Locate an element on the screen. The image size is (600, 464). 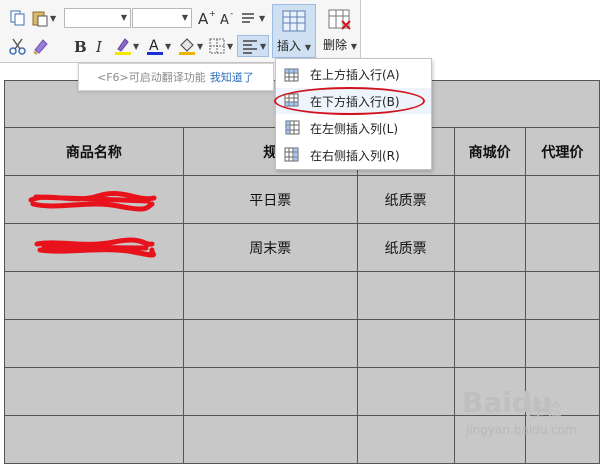
font-color-icon: A is located at coordinates (155, 46).